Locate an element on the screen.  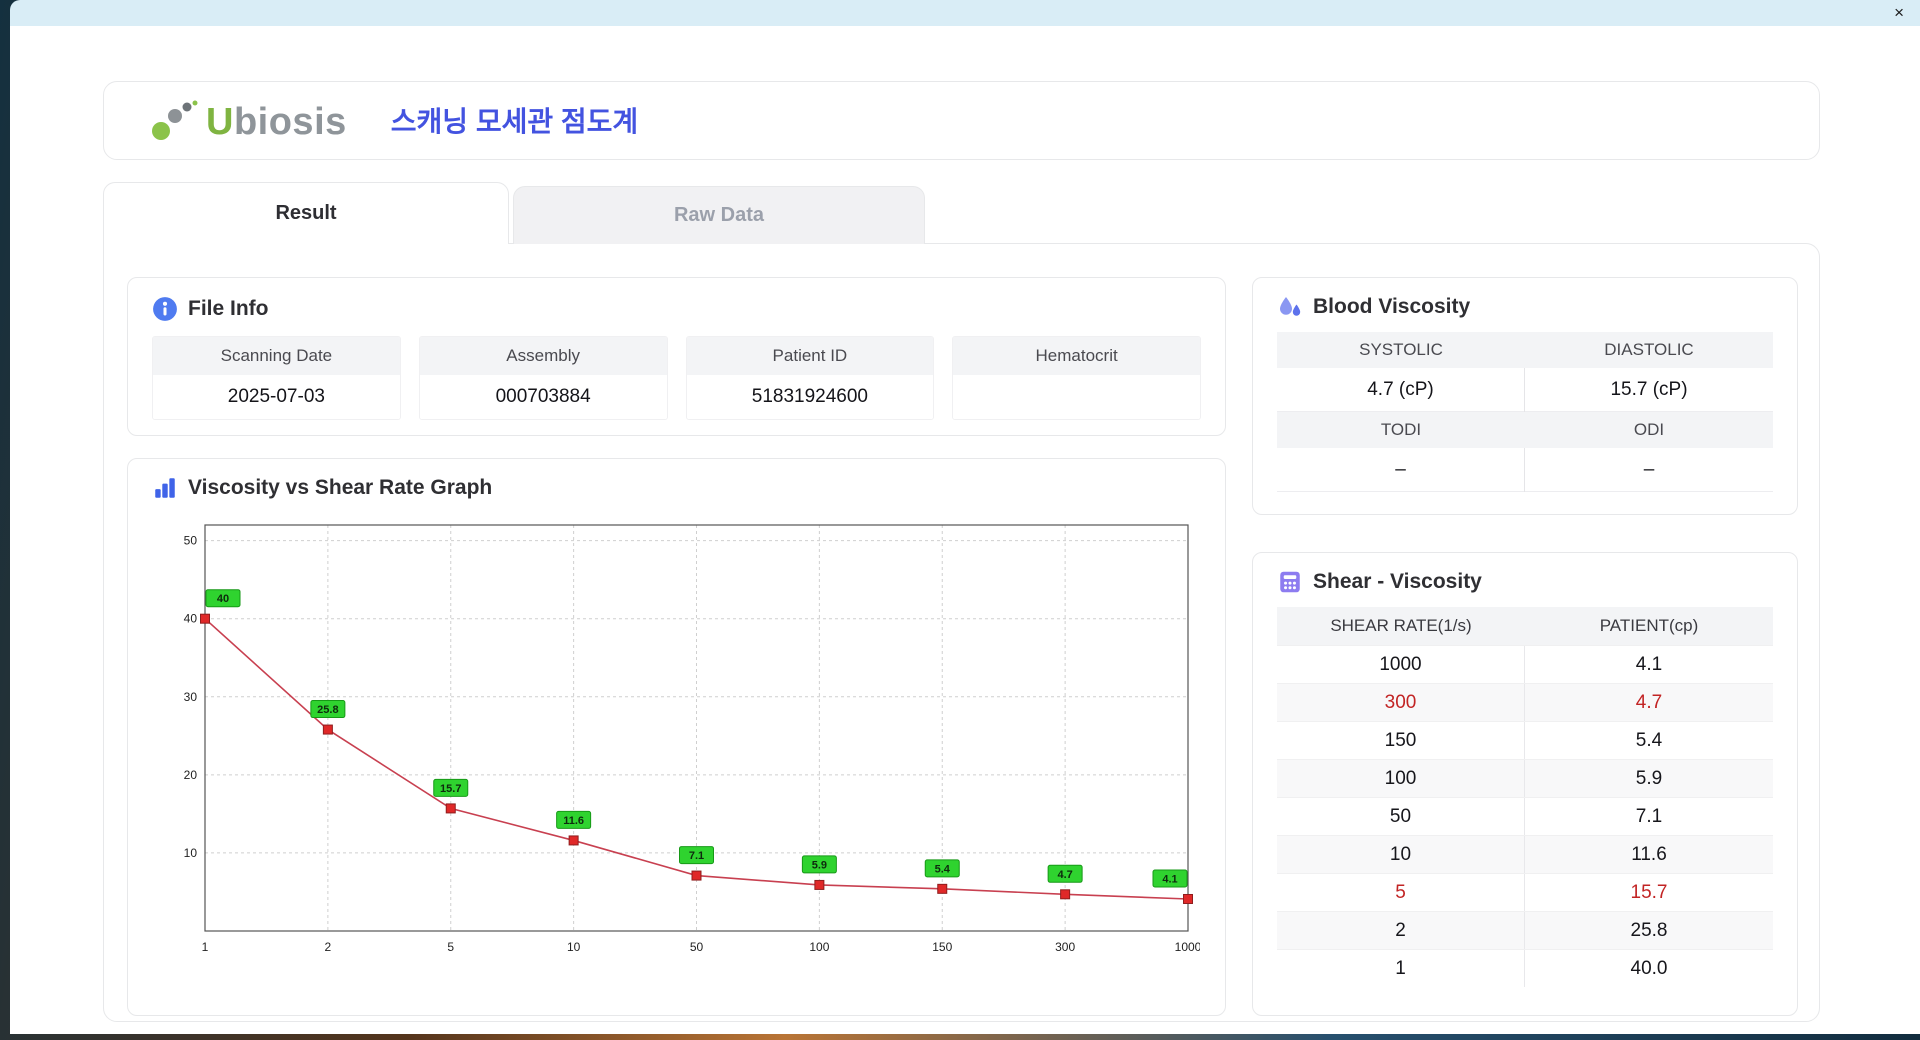
close-icon: × is located at coordinates (1899, 13).